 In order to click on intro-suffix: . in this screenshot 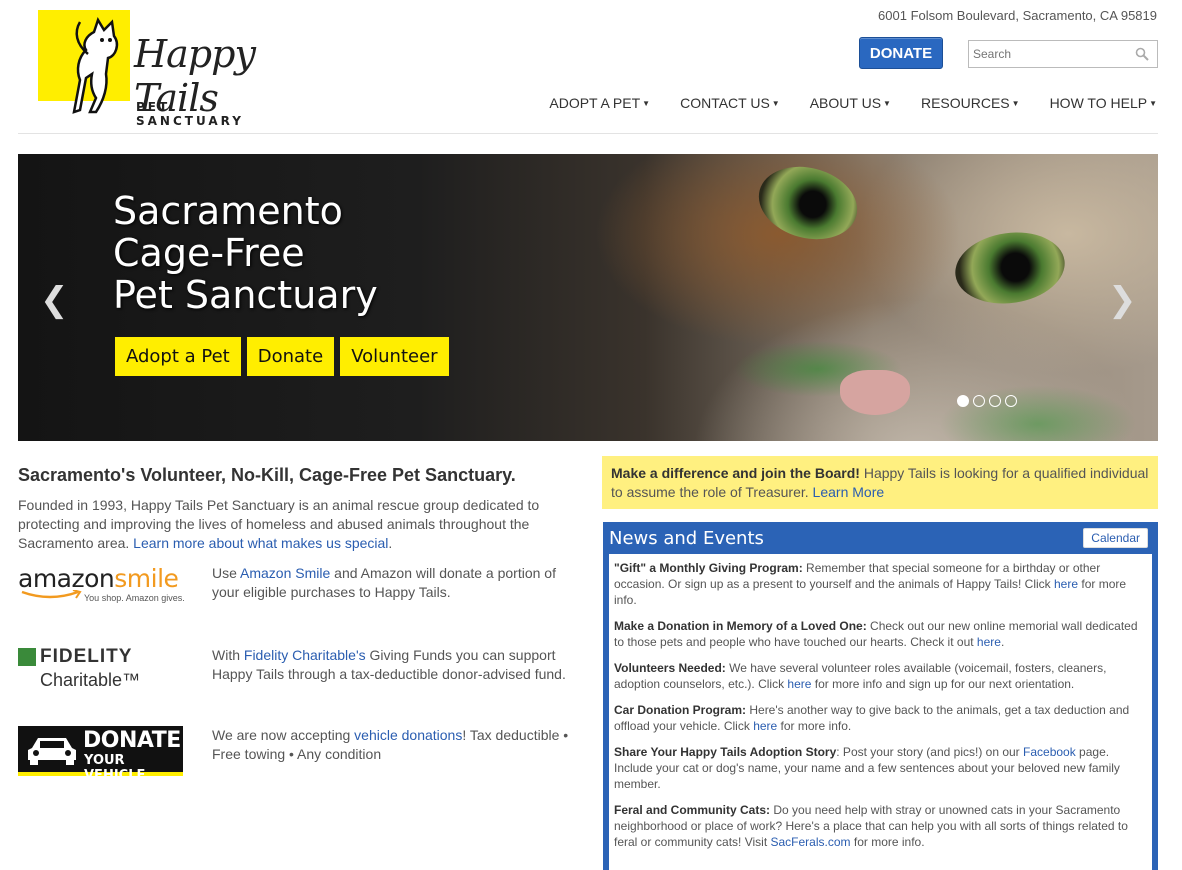, I will do `click(390, 543)`.